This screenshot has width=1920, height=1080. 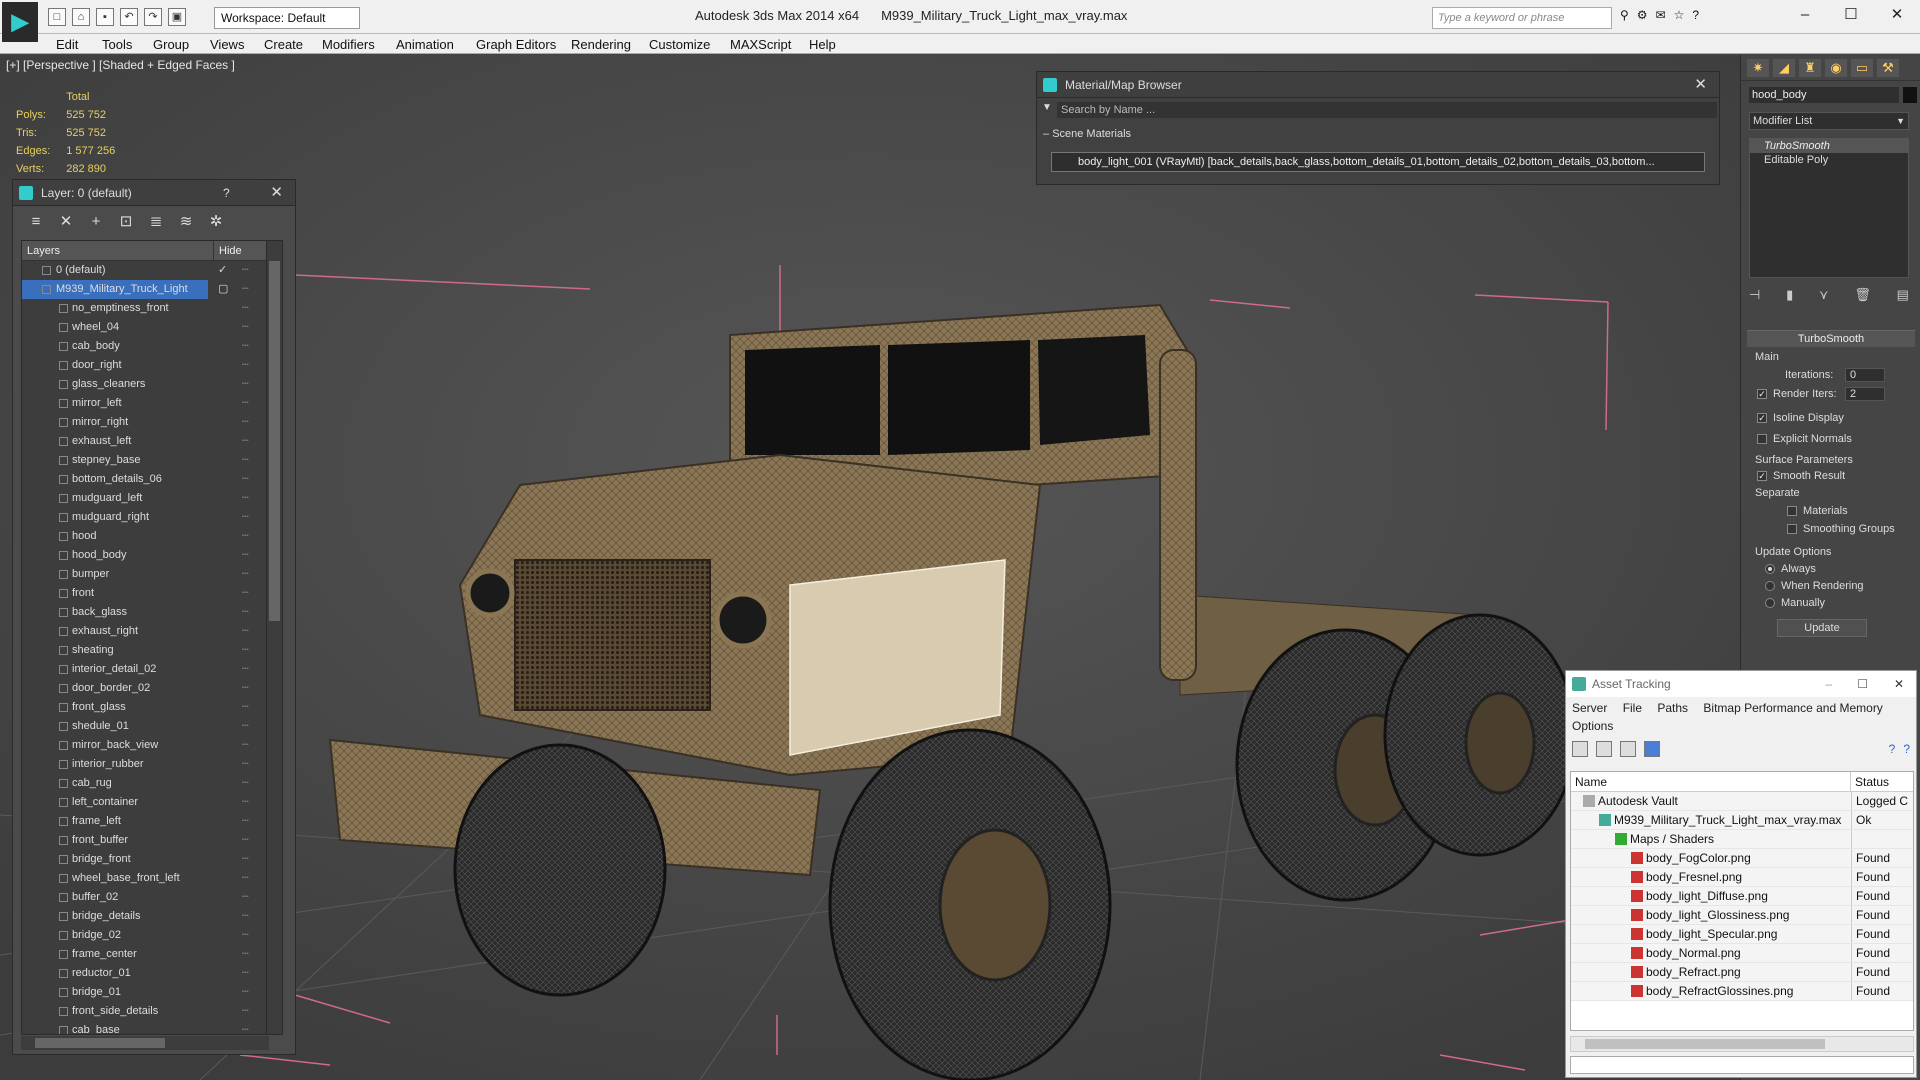 I want to click on isoline-display-checkbox: ✓, so click(x=1762, y=418).